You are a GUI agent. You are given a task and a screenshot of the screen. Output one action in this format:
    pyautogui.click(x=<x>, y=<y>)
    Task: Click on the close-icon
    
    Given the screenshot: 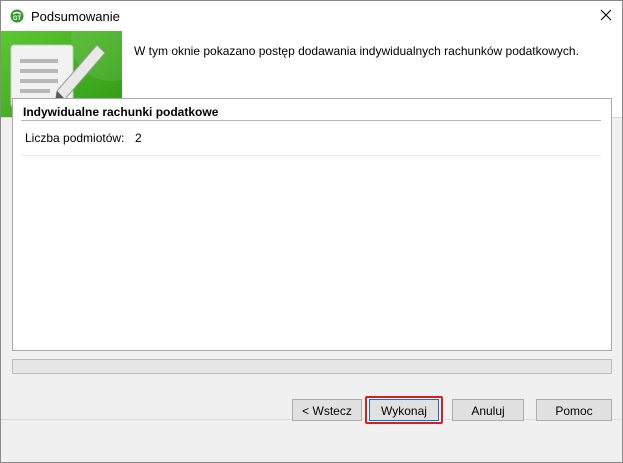 What is the action you would take?
    pyautogui.click(x=606, y=16)
    